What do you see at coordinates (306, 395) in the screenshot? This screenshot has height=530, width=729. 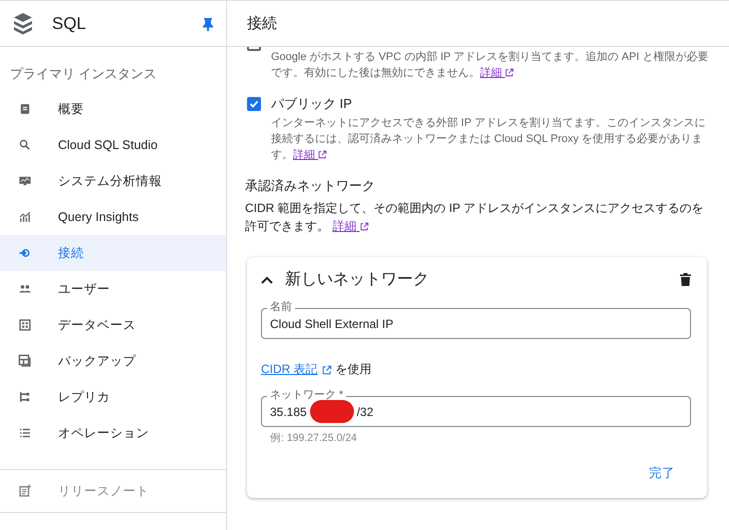 I see `field-label: ネットワーク *` at bounding box center [306, 395].